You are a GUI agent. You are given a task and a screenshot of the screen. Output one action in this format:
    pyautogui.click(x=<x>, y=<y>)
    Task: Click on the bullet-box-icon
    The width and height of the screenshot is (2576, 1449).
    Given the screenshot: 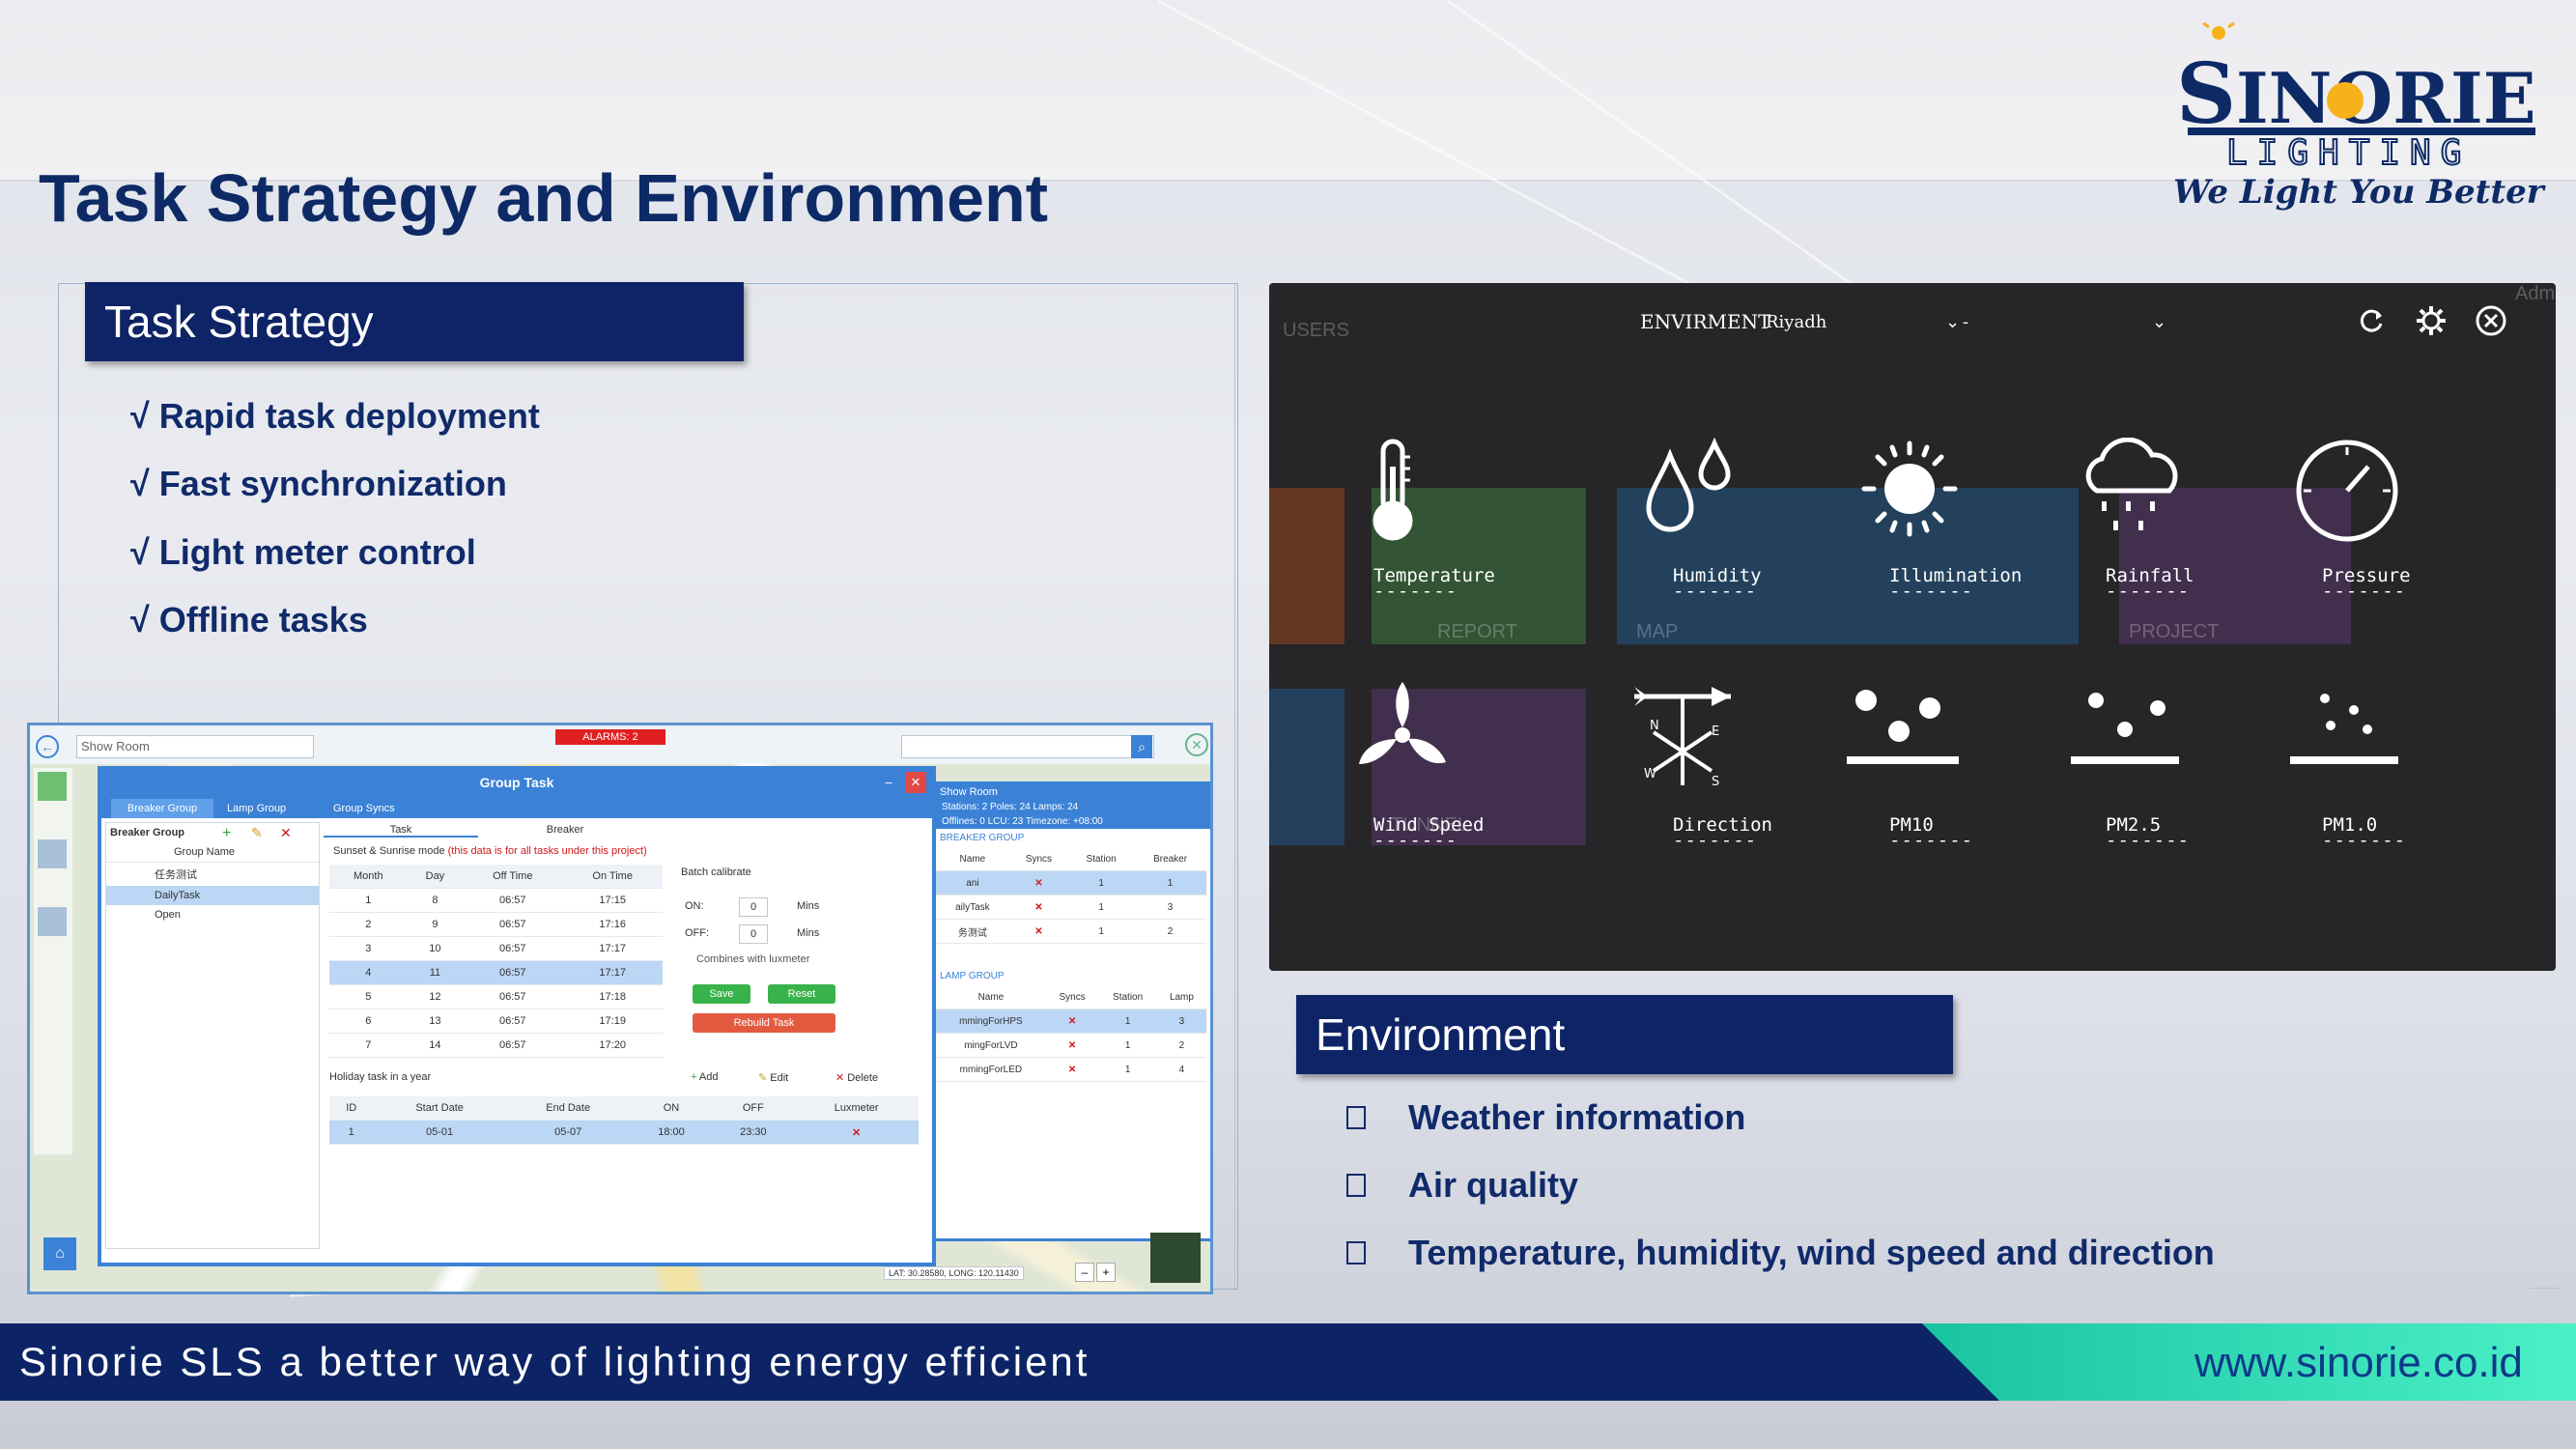 What is the action you would take?
    pyautogui.click(x=1356, y=1117)
    